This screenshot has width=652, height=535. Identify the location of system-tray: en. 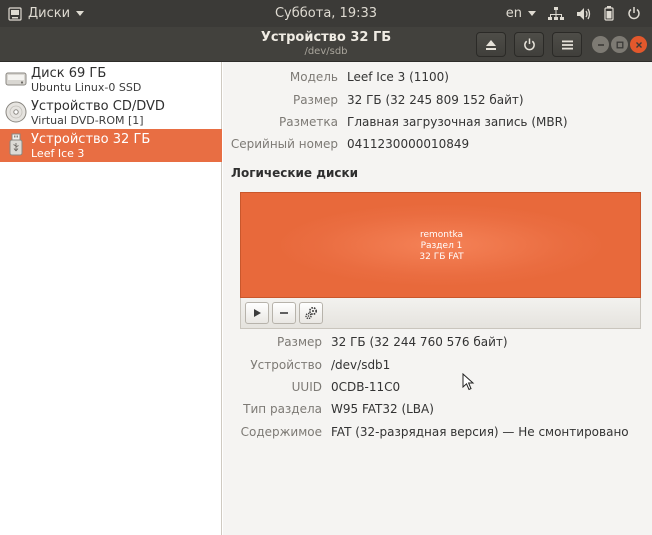
(574, 13).